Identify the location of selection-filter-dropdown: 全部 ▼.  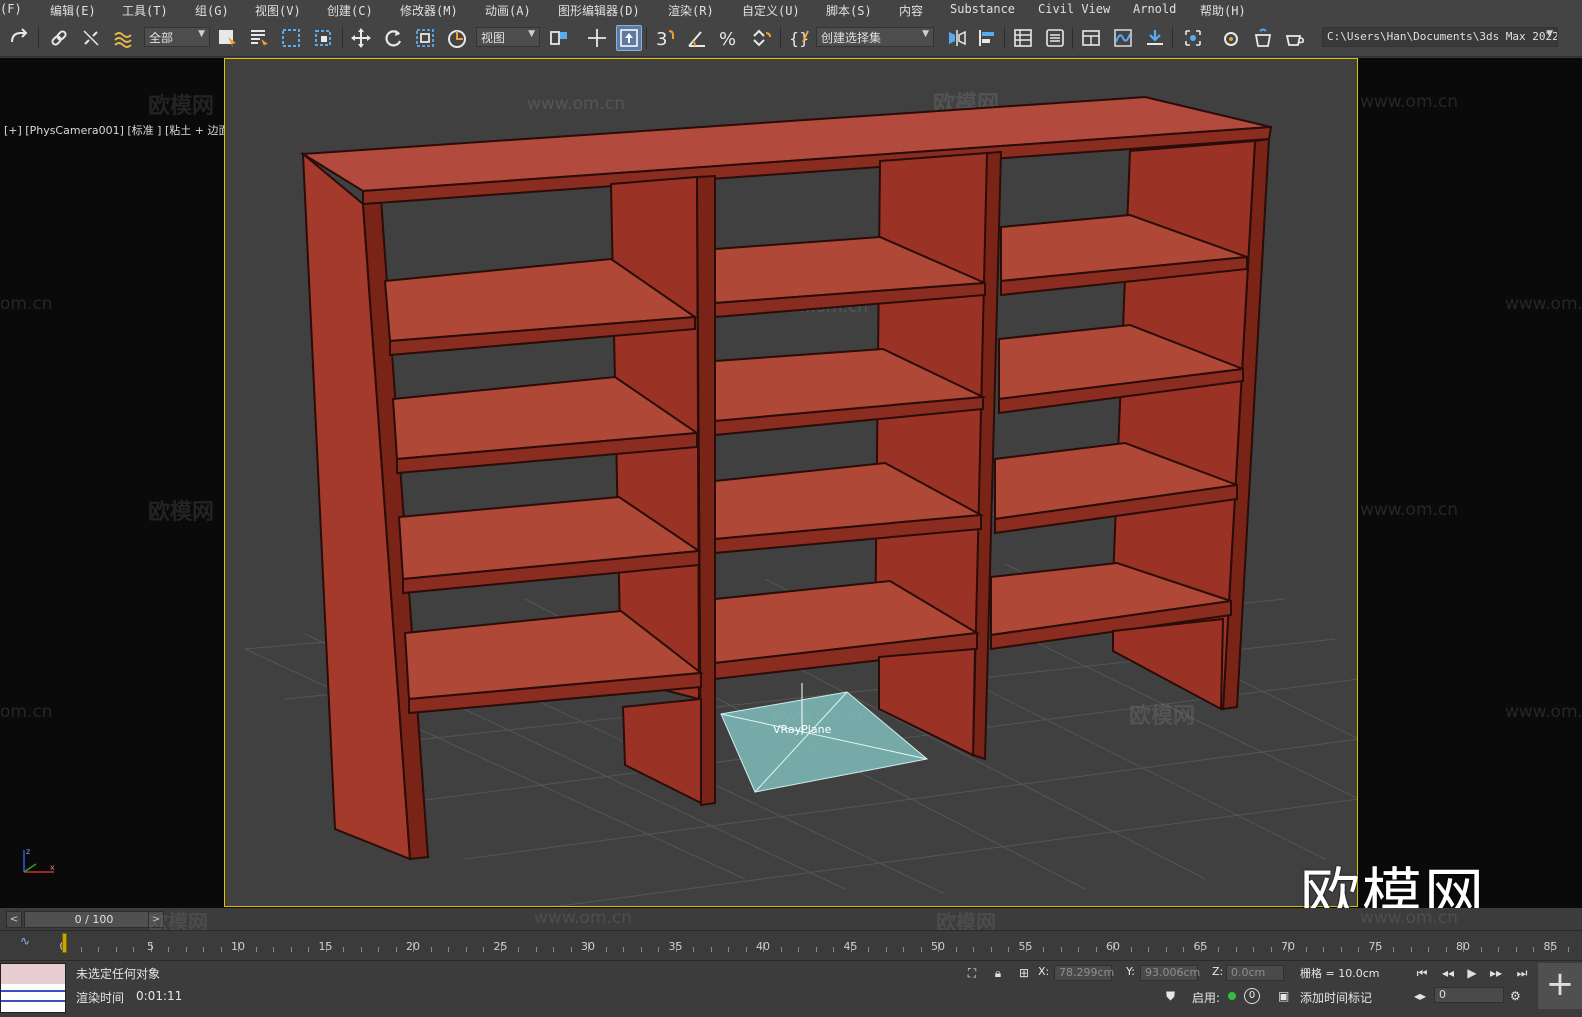
(177, 37).